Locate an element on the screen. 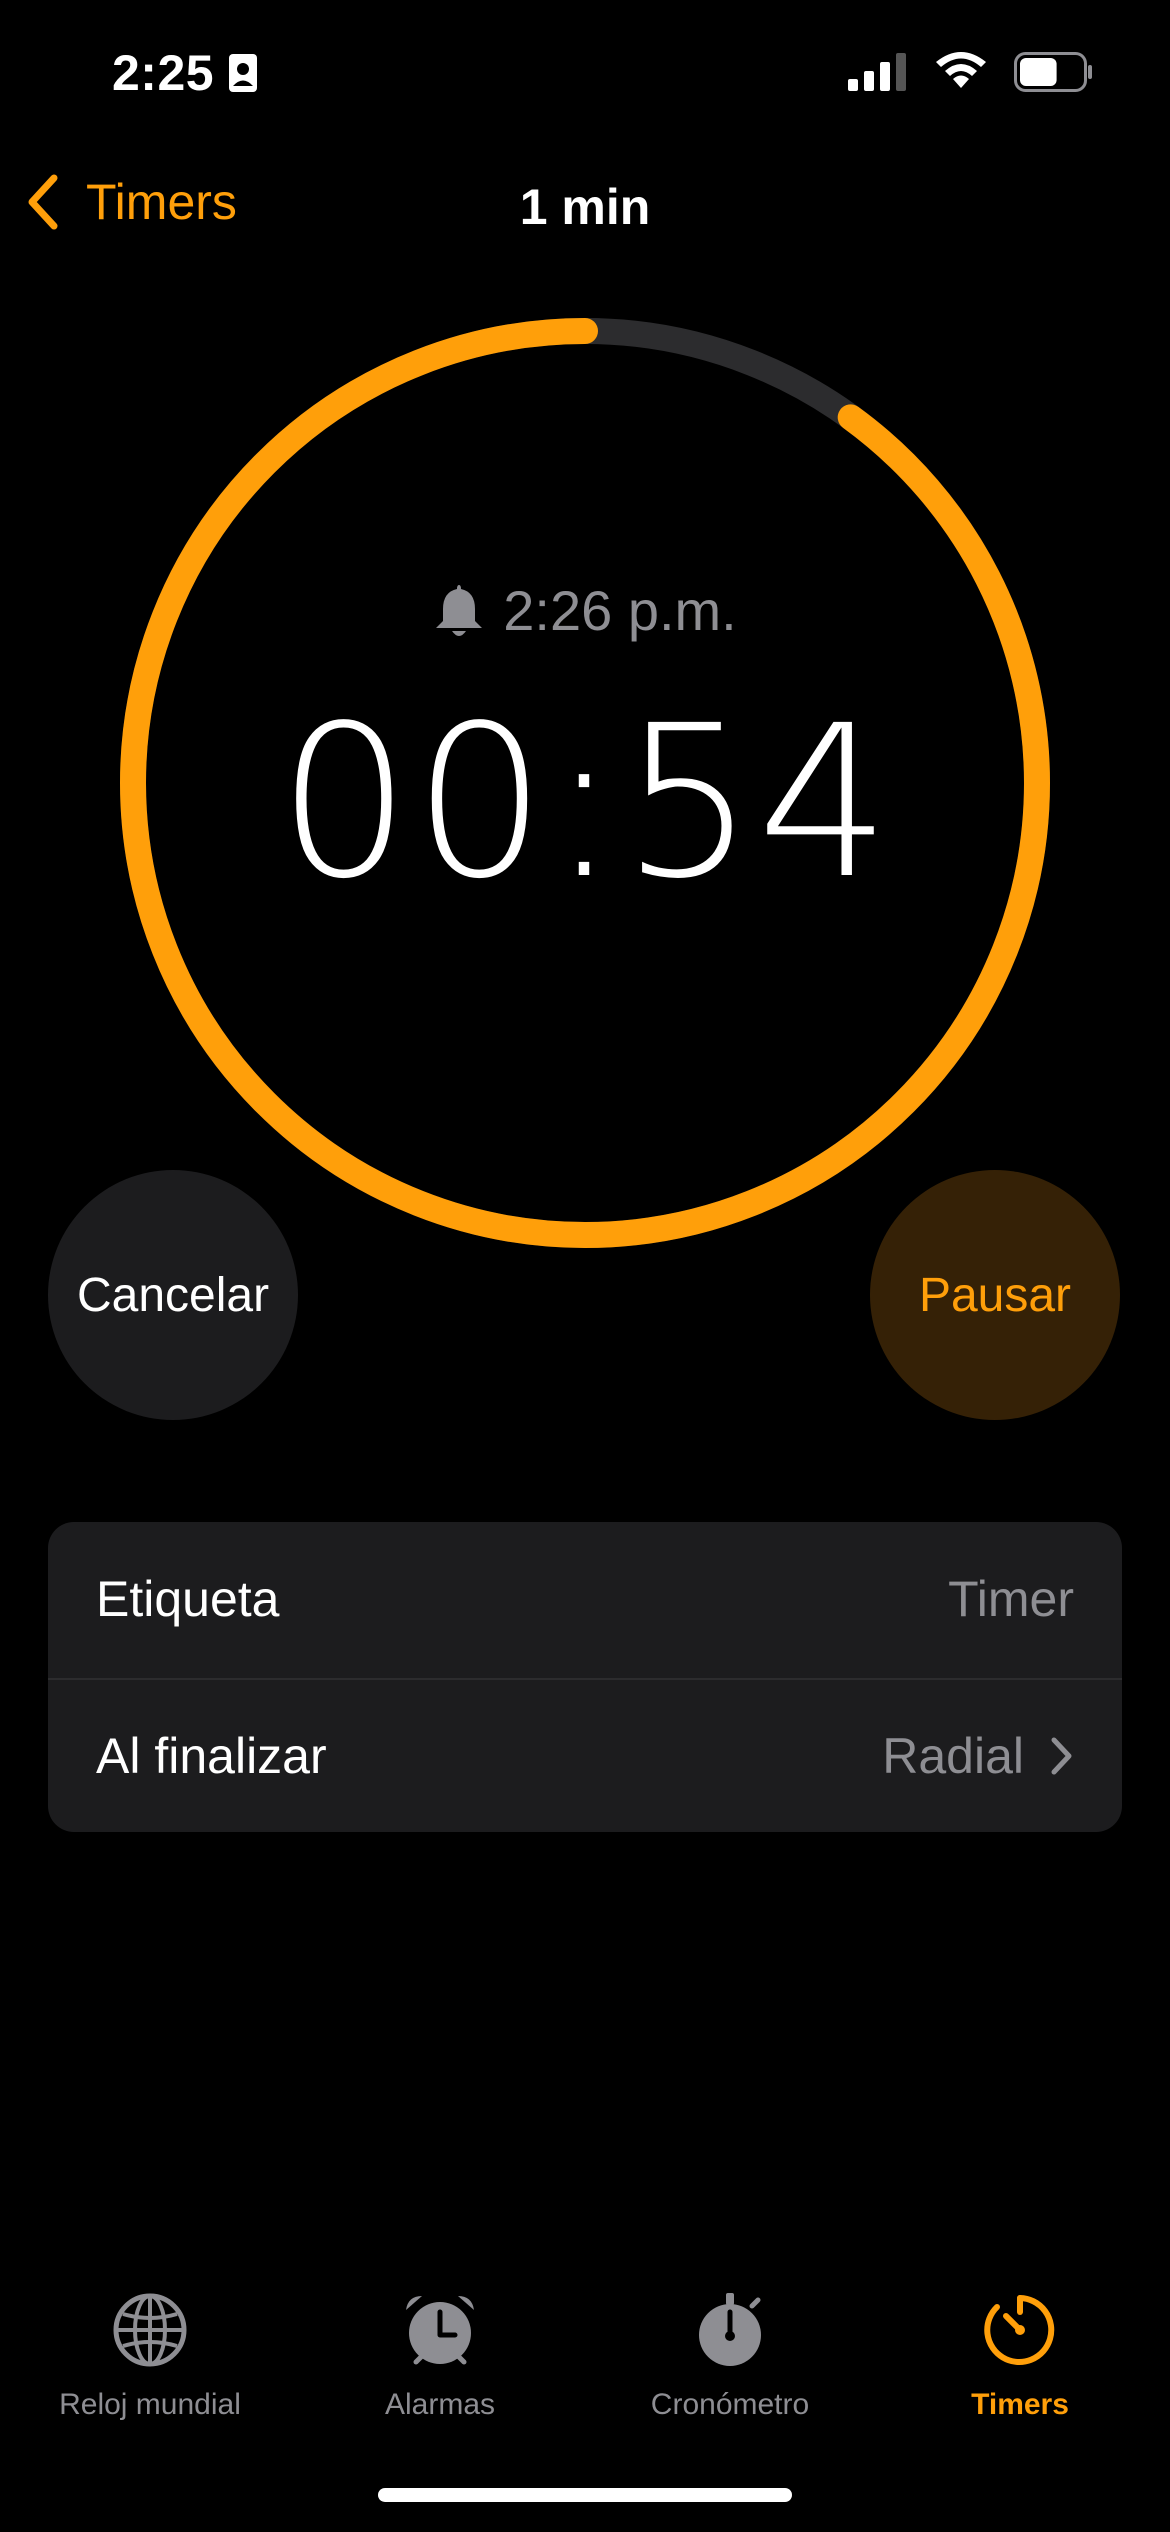 The height and width of the screenshot is (2532, 1170). cancel-button: Cancelar is located at coordinates (173, 1295).